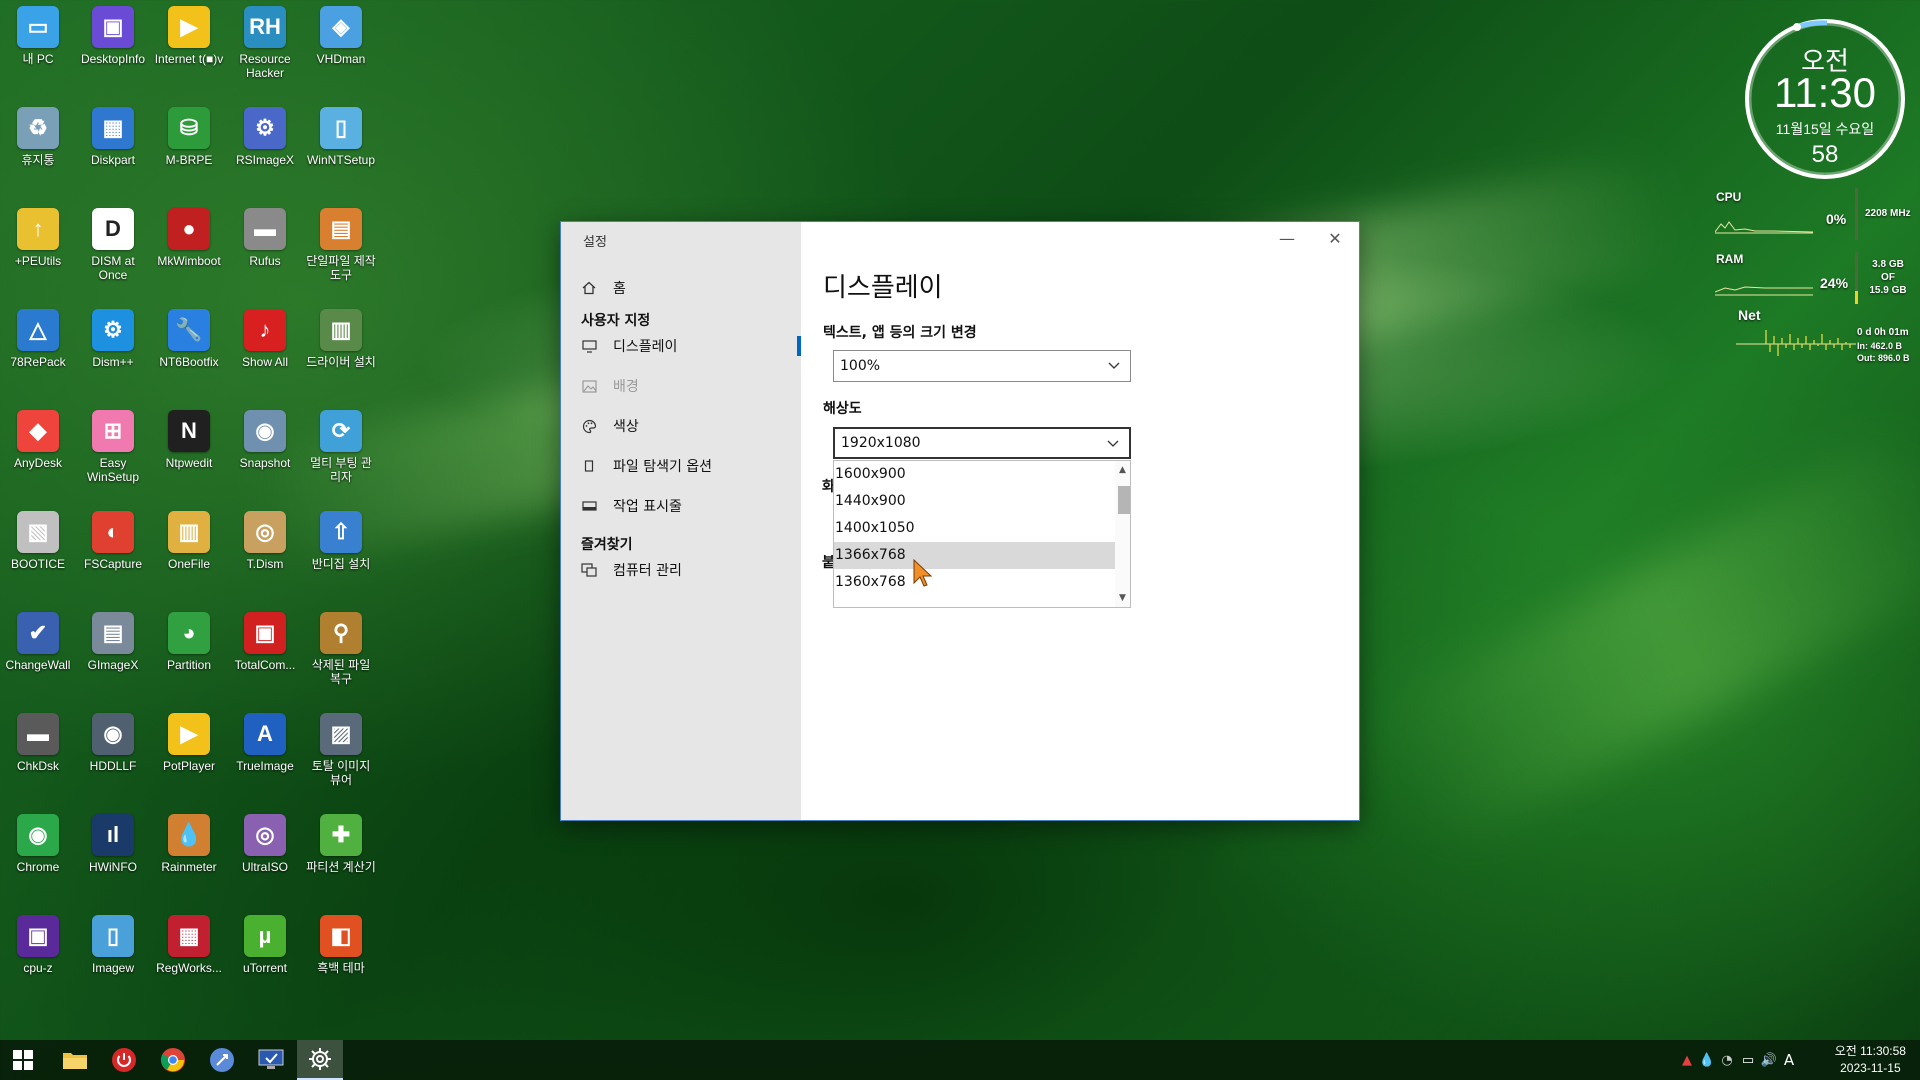 The height and width of the screenshot is (1080, 1920). I want to click on desktop-icon: ◉ Snapshot, so click(265, 437).